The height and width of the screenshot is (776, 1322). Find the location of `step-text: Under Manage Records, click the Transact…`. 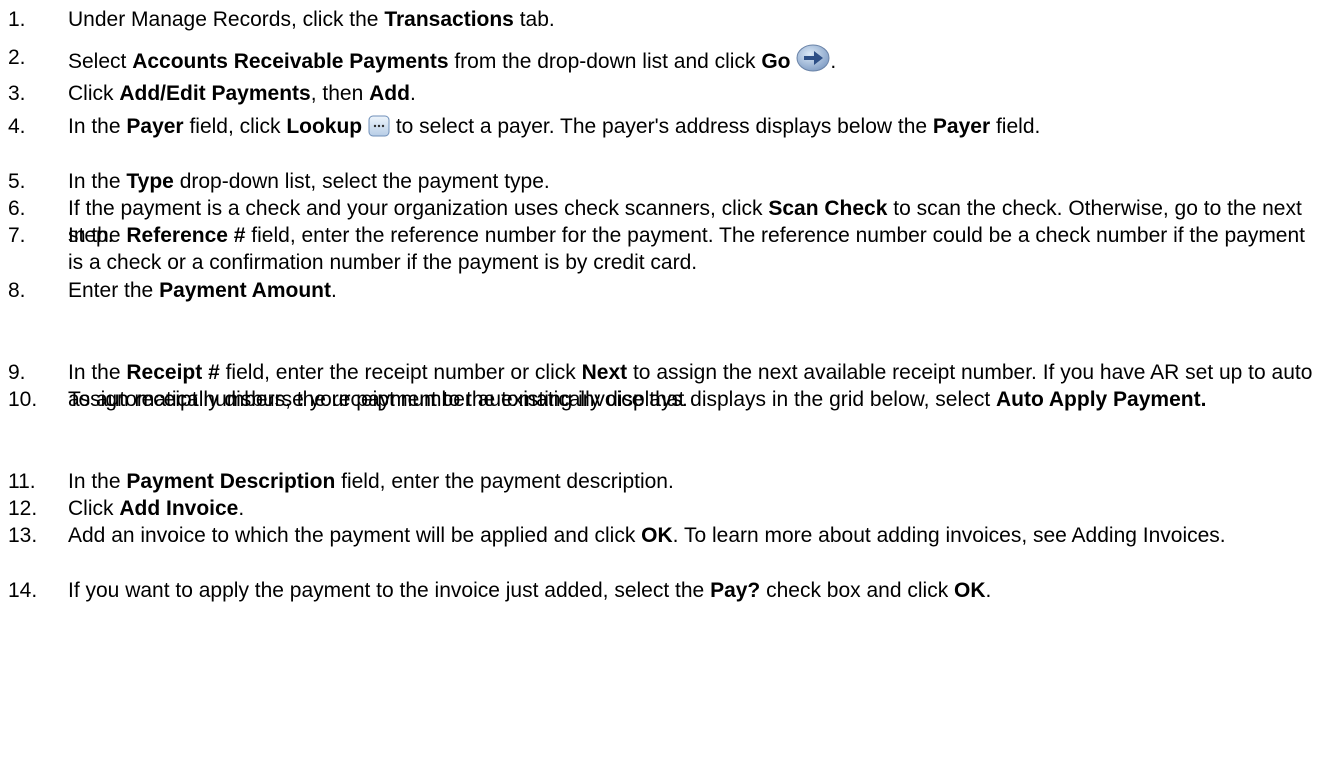

step-text: Under Manage Records, click the Transact… is located at coordinates (693, 19).